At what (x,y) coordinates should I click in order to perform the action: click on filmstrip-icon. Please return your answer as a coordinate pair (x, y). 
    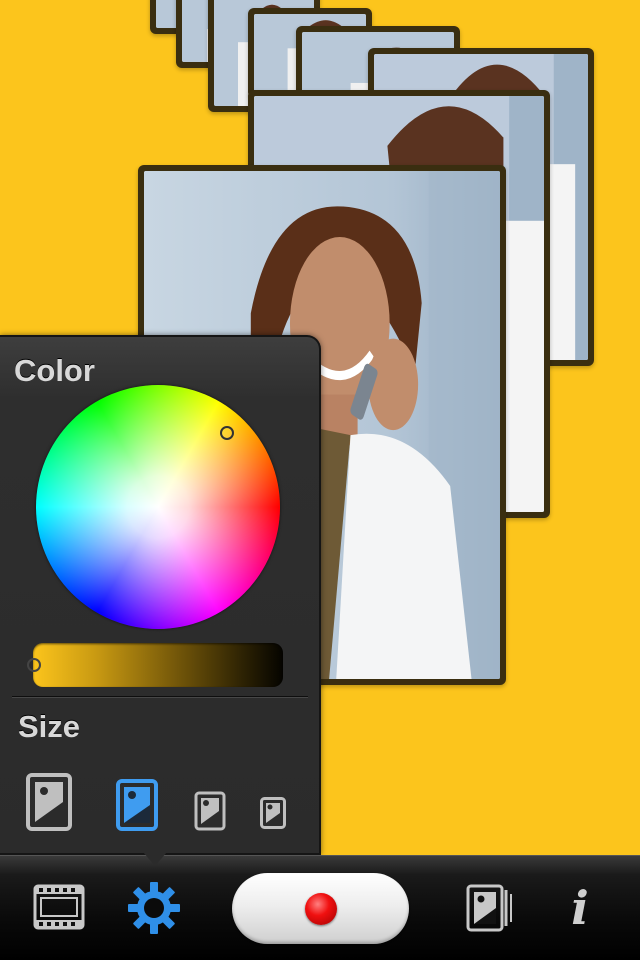
    Looking at the image, I should click on (59, 907).